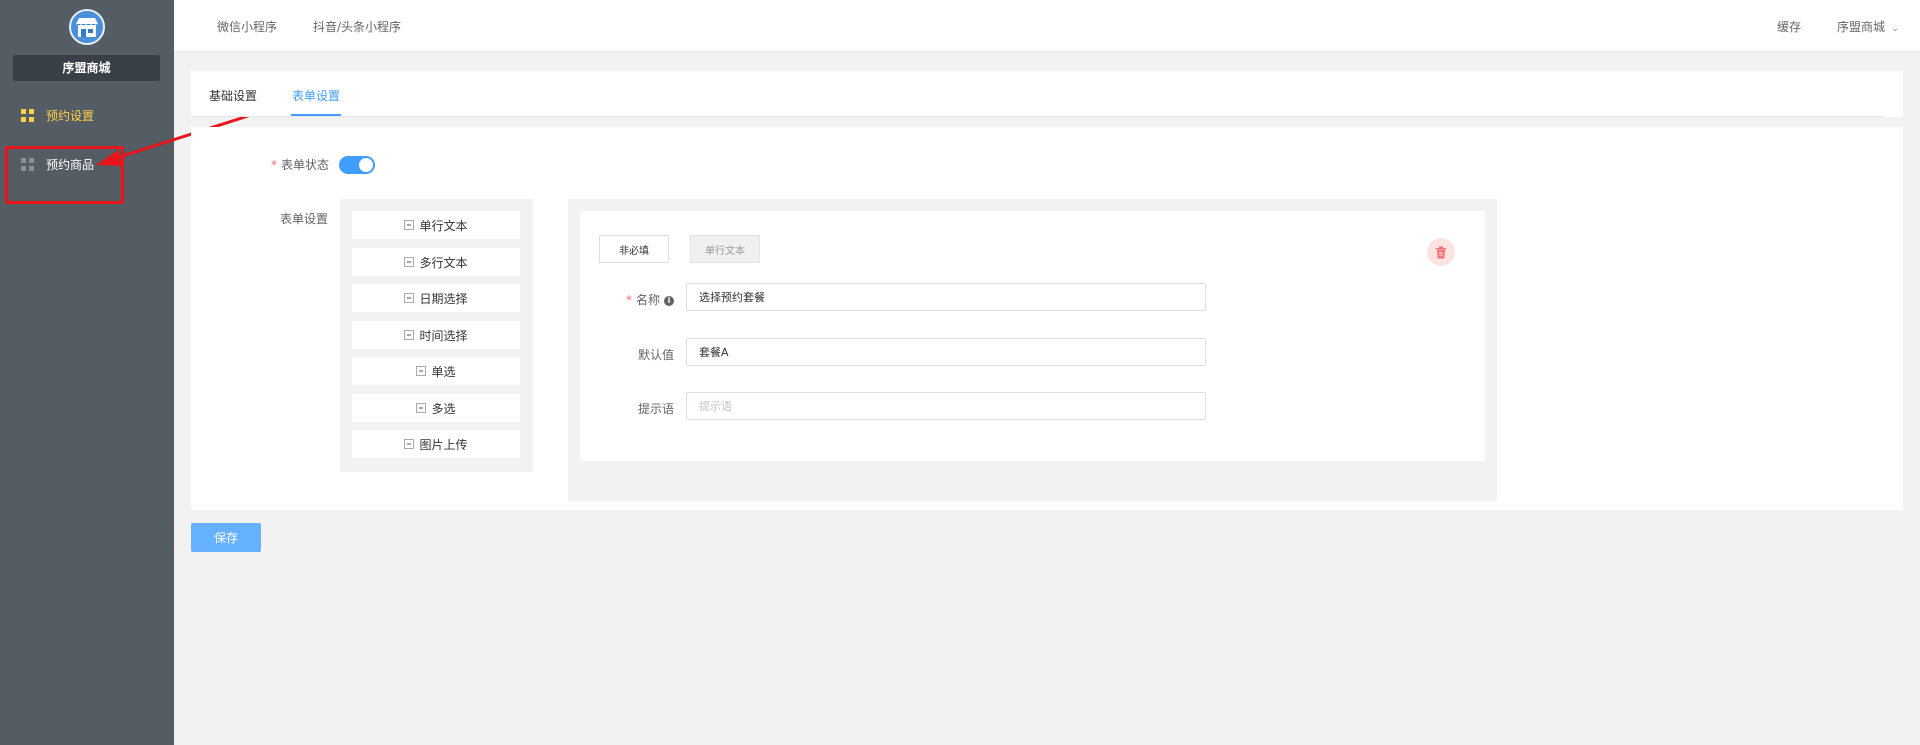 Image resolution: width=1920 pixels, height=745 pixels. I want to click on default-value-label: 默认值, so click(655, 355).